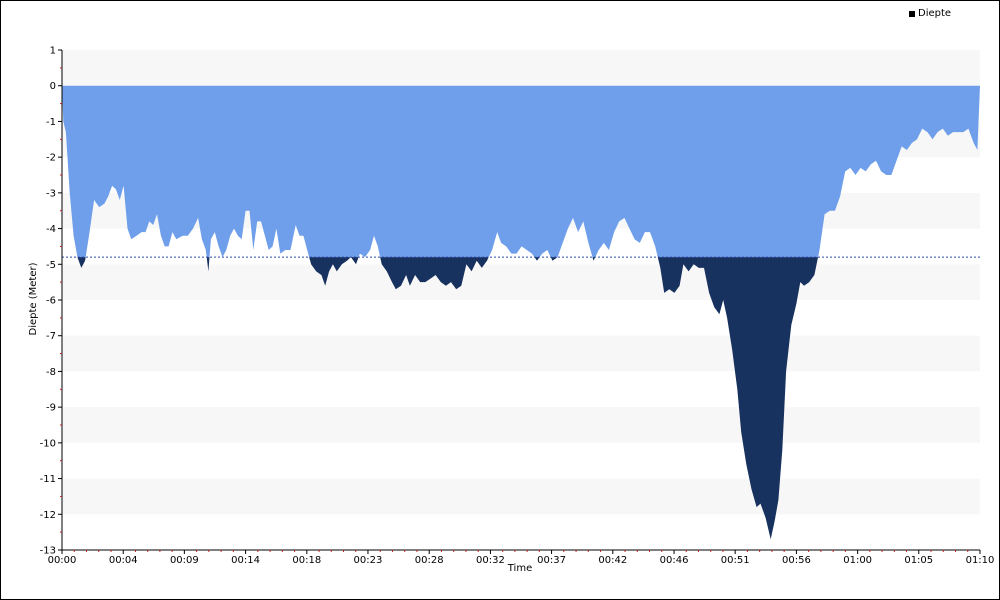 Image resolution: width=1000 pixels, height=600 pixels. I want to click on y-tick-label: -5, so click(51, 265).